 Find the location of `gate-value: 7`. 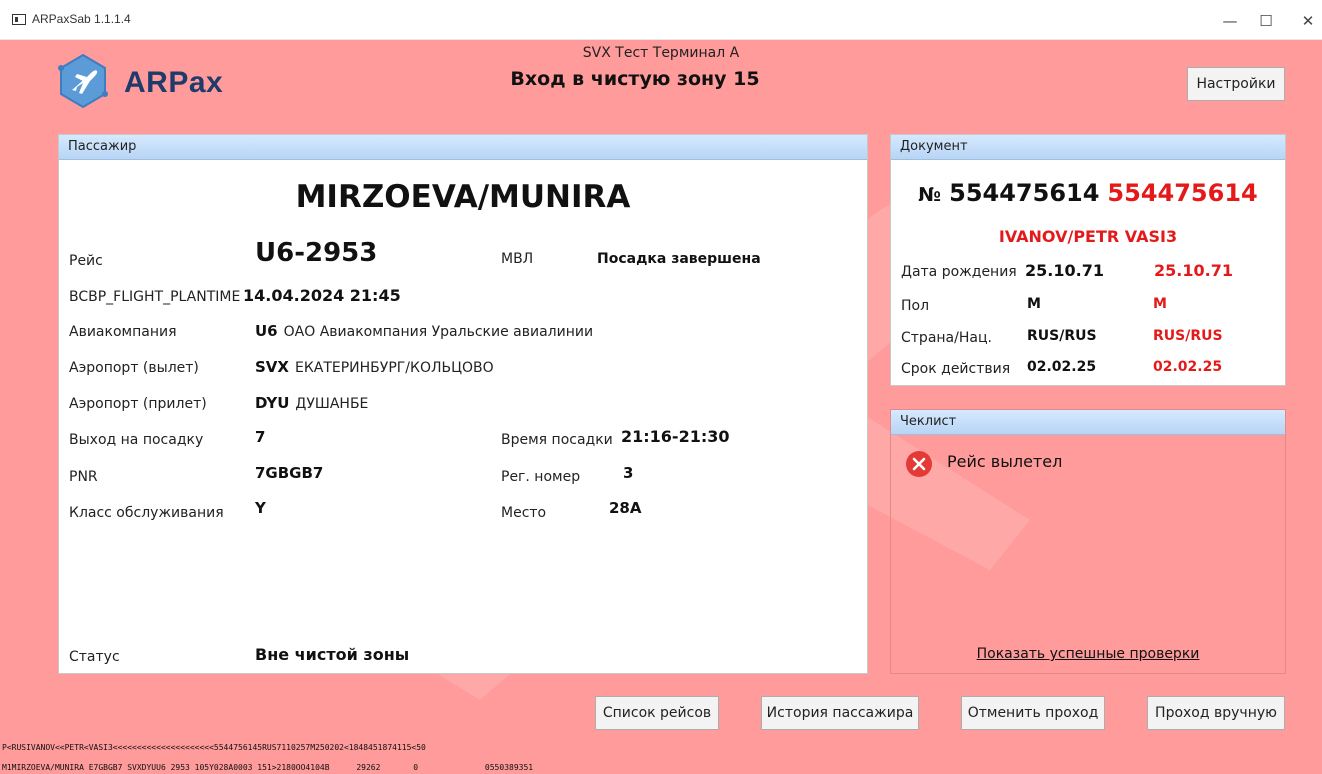

gate-value: 7 is located at coordinates (260, 437).